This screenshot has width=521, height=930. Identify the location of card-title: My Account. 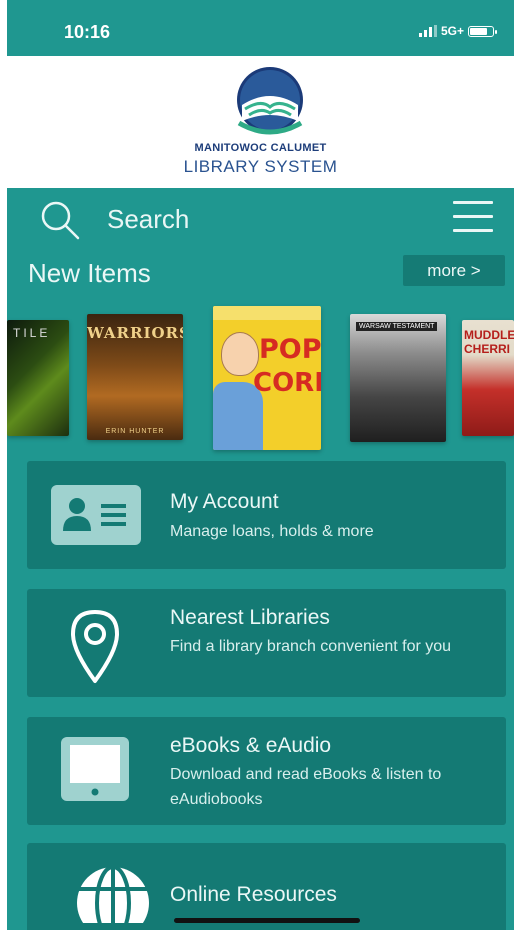
(224, 501).